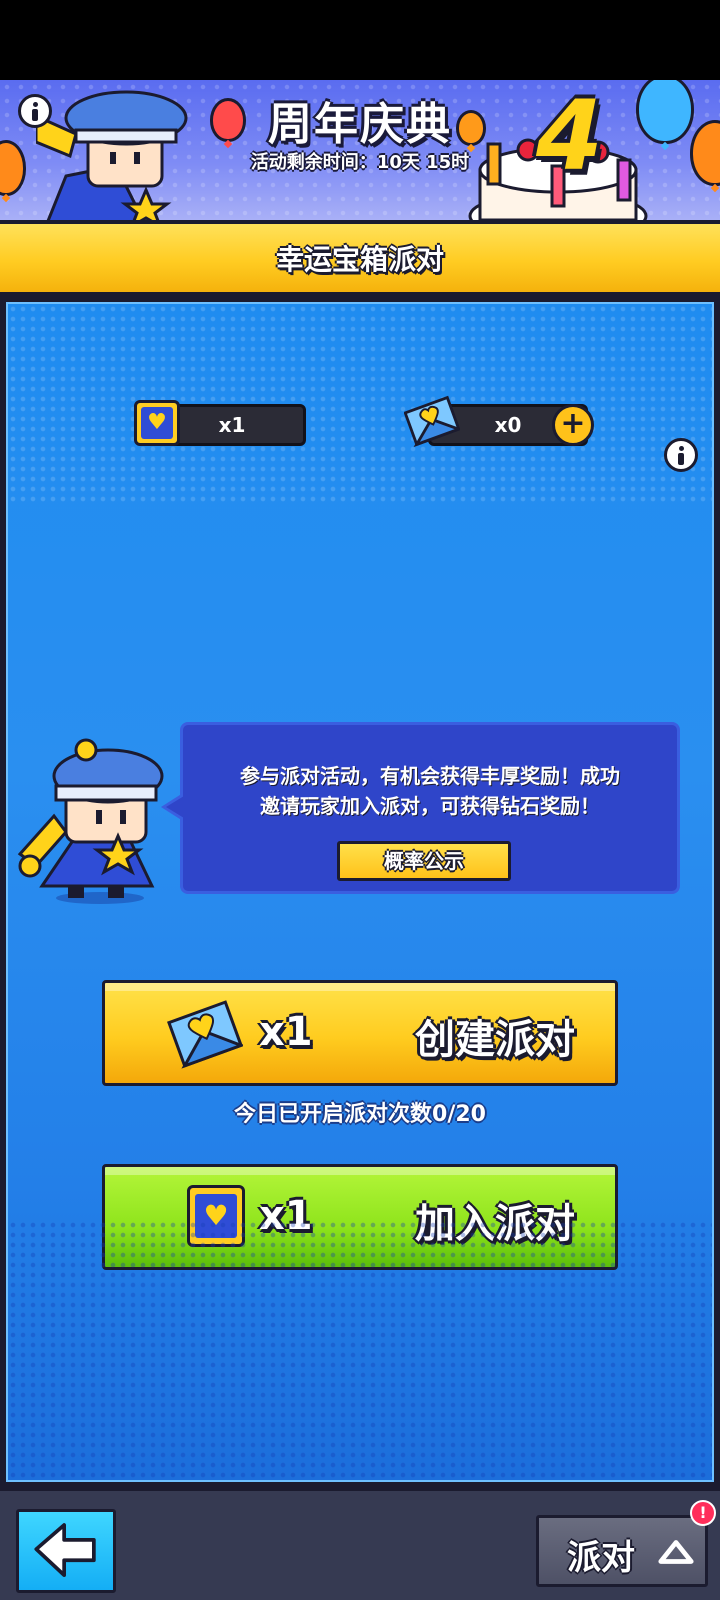 The image size is (720, 1600). I want to click on time-value: 10天 15时, so click(423, 162).